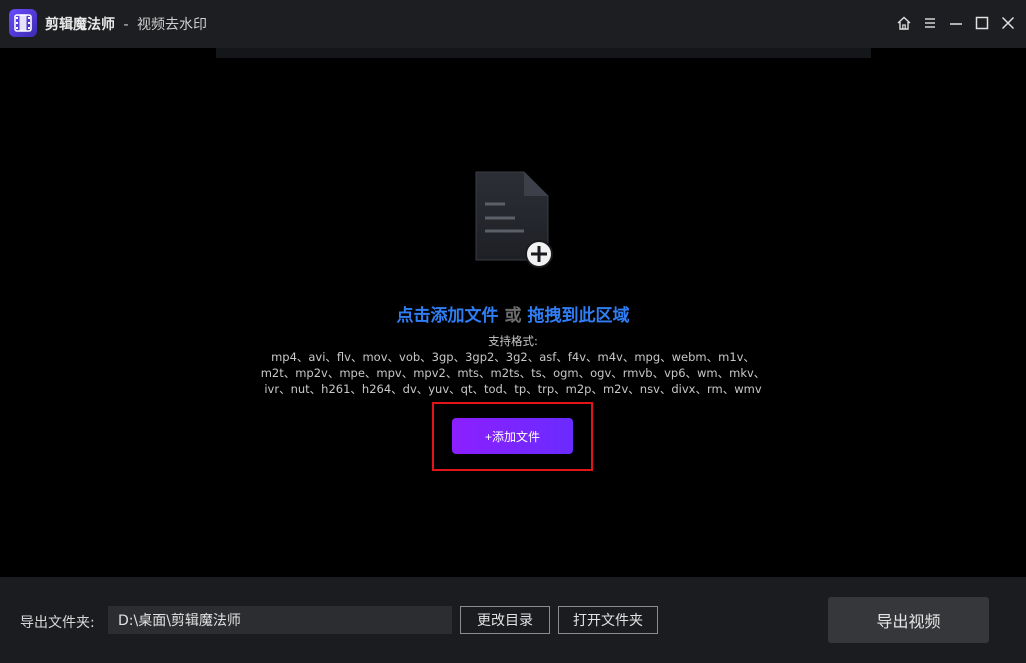 This screenshot has width=1026, height=663. Describe the element at coordinates (908, 620) in the screenshot. I see `export-video-button: 导出视频` at that location.